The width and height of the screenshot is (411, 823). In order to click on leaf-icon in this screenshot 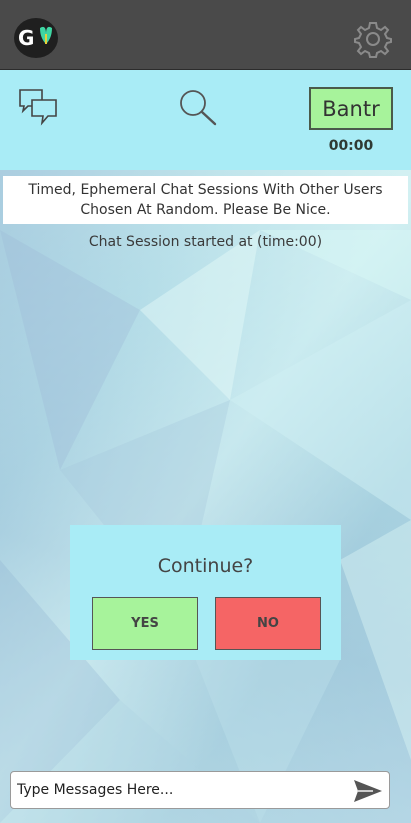, I will do `click(46, 35)`.